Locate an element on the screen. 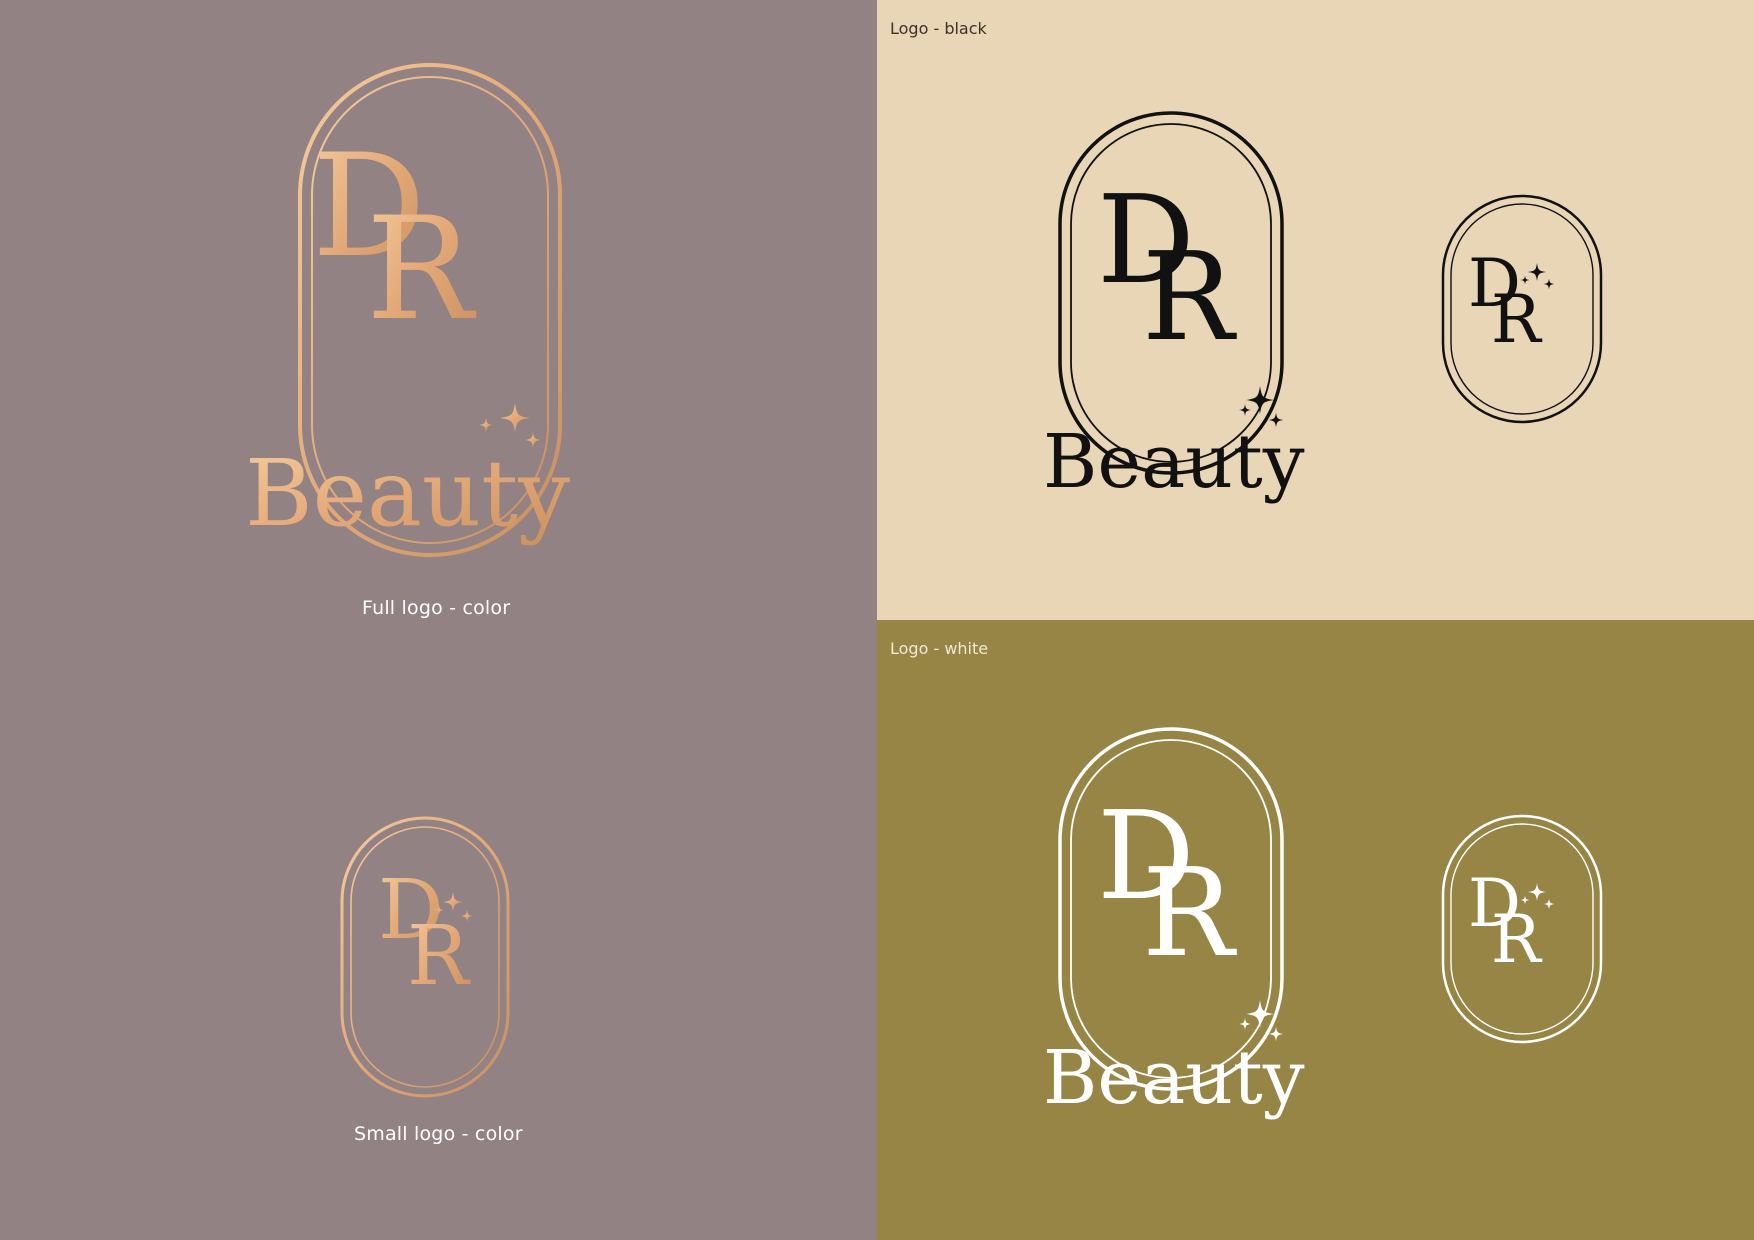  full-logo-white: D R Beauty is located at coordinates (1174, 924).